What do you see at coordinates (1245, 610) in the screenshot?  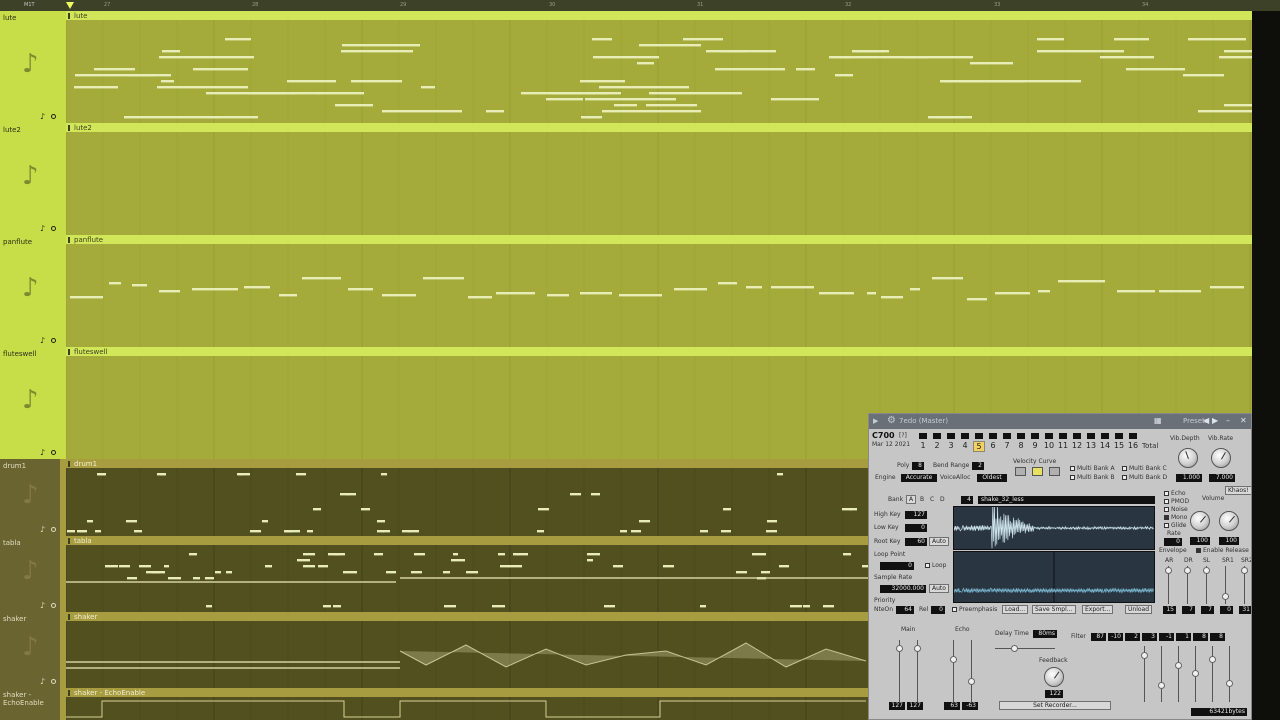 I see `envelope-sr2-value: 31` at bounding box center [1245, 610].